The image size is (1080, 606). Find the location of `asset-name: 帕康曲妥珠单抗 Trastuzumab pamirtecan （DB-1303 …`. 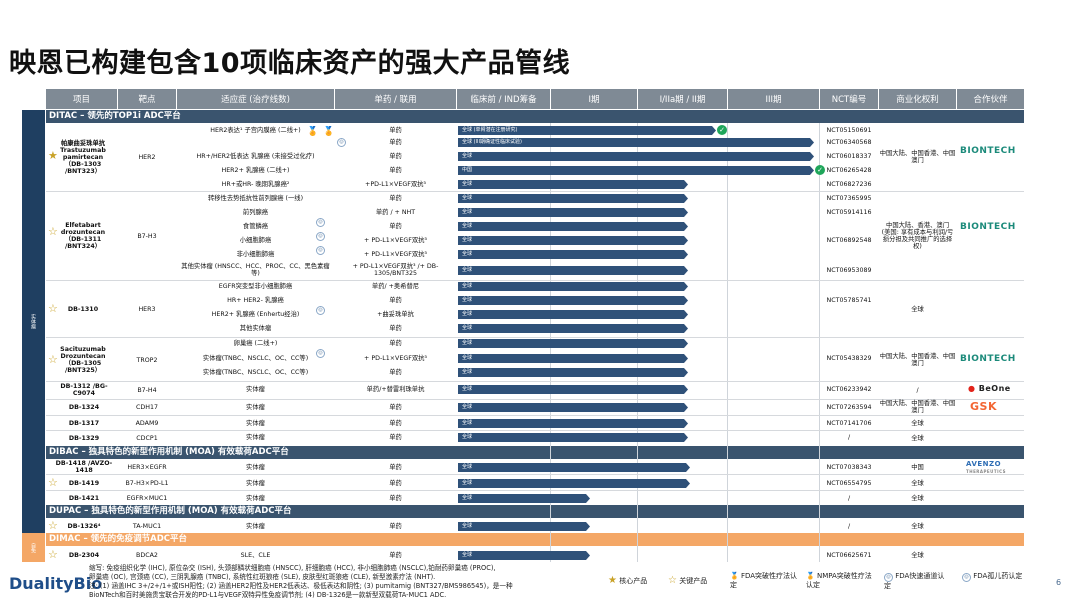

asset-name: 帕康曲妥珠单抗 Trastuzumab pamirtecan （DB-1303 … is located at coordinates (83, 157).